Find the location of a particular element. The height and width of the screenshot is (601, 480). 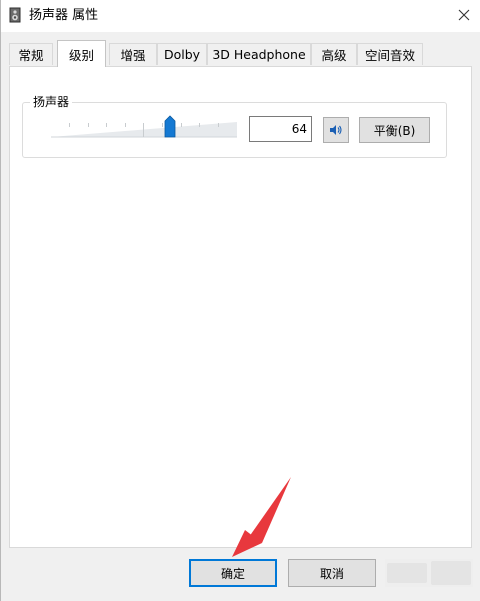

tab-general: 常规 is located at coordinates (31, 54).